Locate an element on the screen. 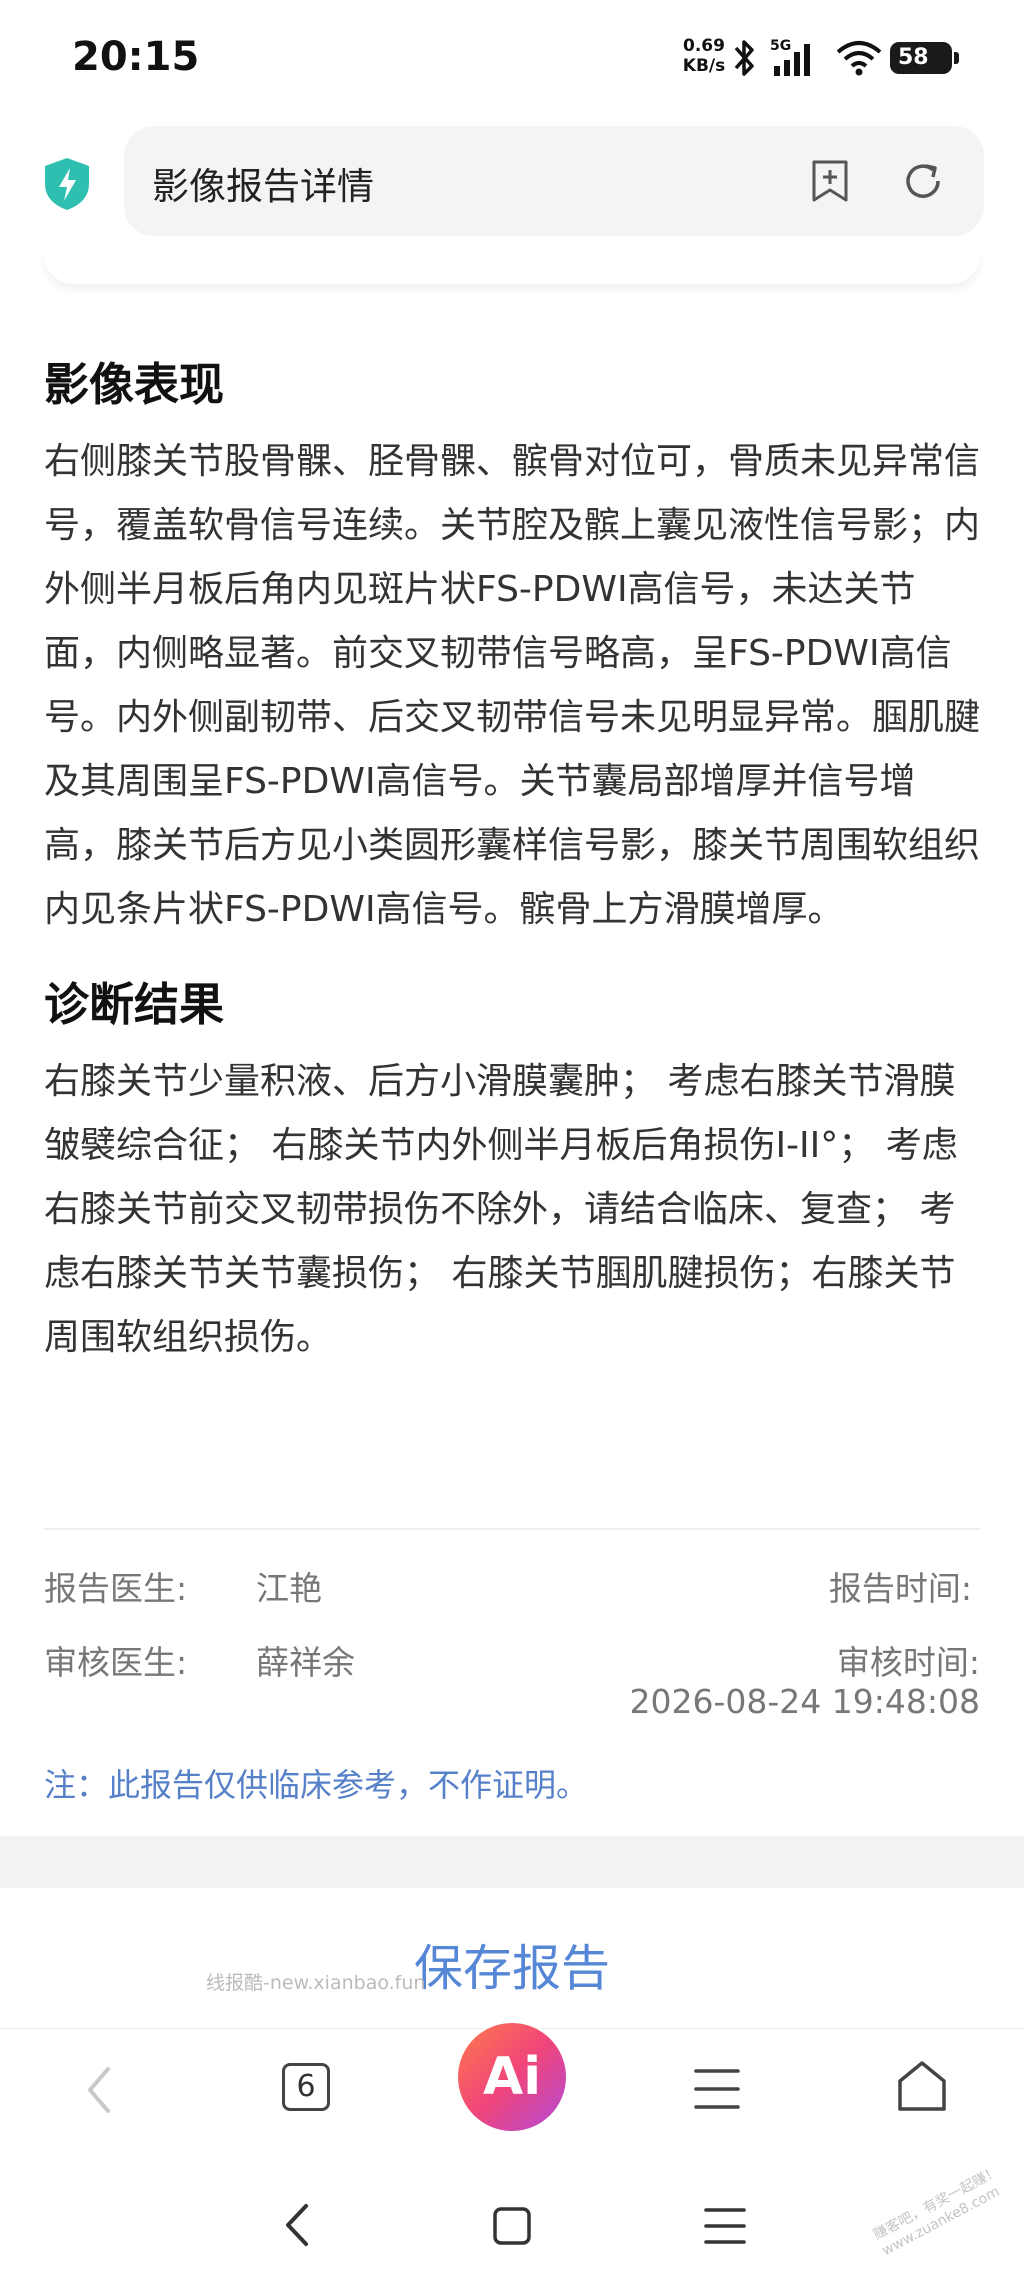 Image resolution: width=1024 pixels, height=2276 pixels. browser-toolbar: 6 Ai is located at coordinates (512, 2090).